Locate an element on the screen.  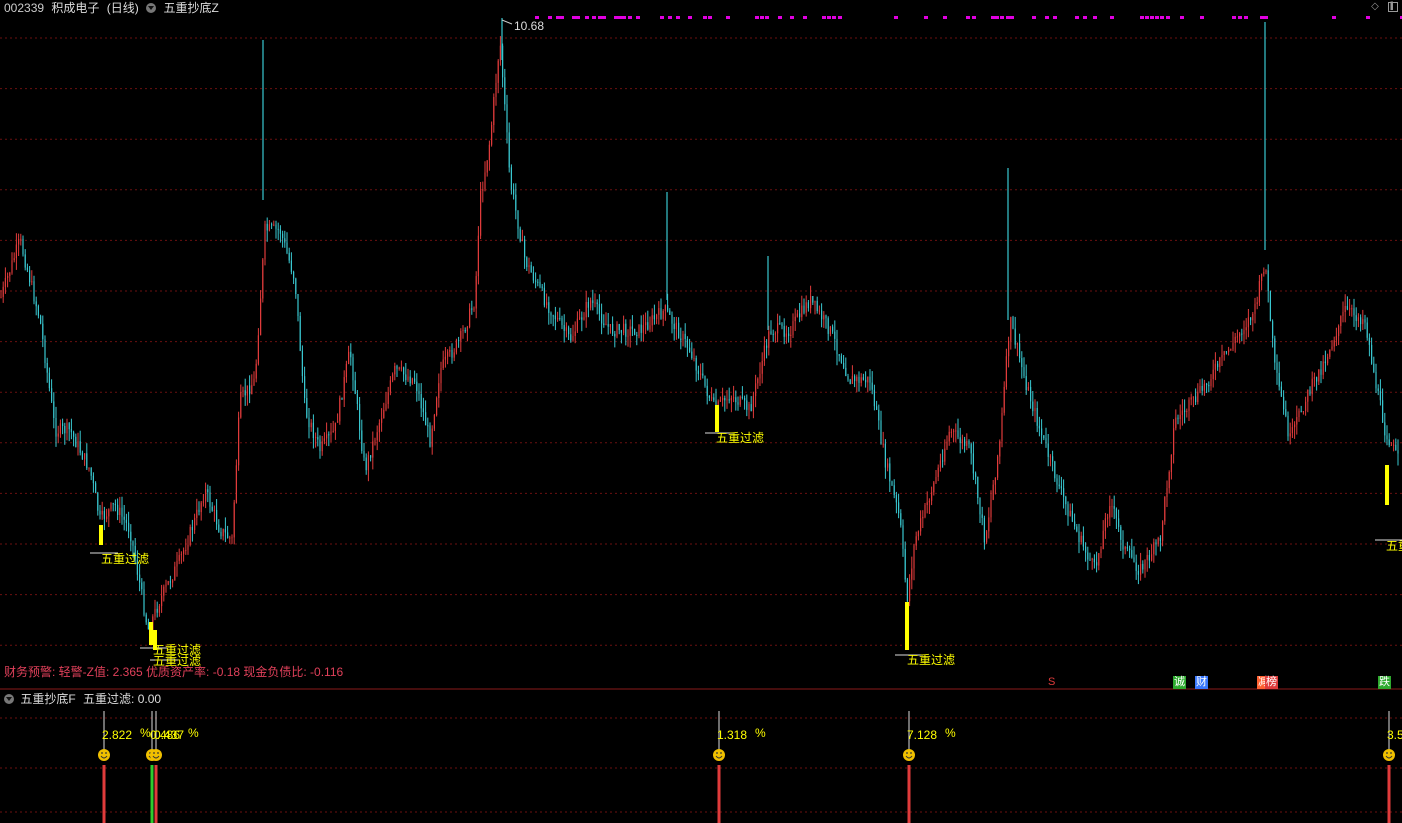
event-badge: 诚 is located at coordinates (1179, 682).